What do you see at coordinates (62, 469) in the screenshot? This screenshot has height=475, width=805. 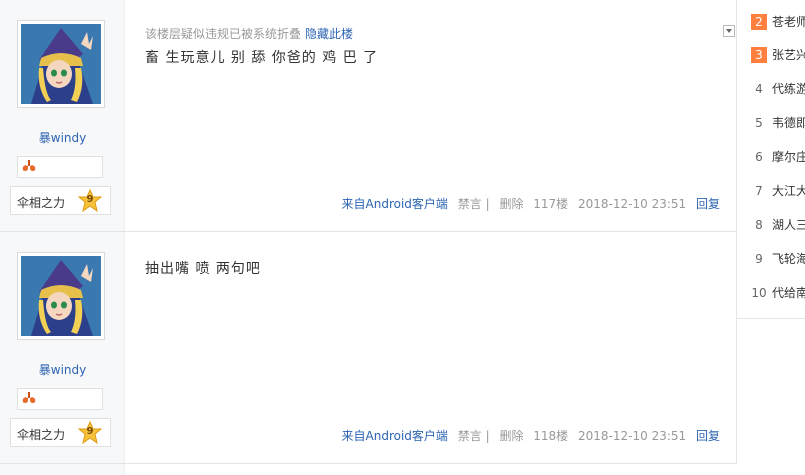 I see `next-author-panel` at bounding box center [62, 469].